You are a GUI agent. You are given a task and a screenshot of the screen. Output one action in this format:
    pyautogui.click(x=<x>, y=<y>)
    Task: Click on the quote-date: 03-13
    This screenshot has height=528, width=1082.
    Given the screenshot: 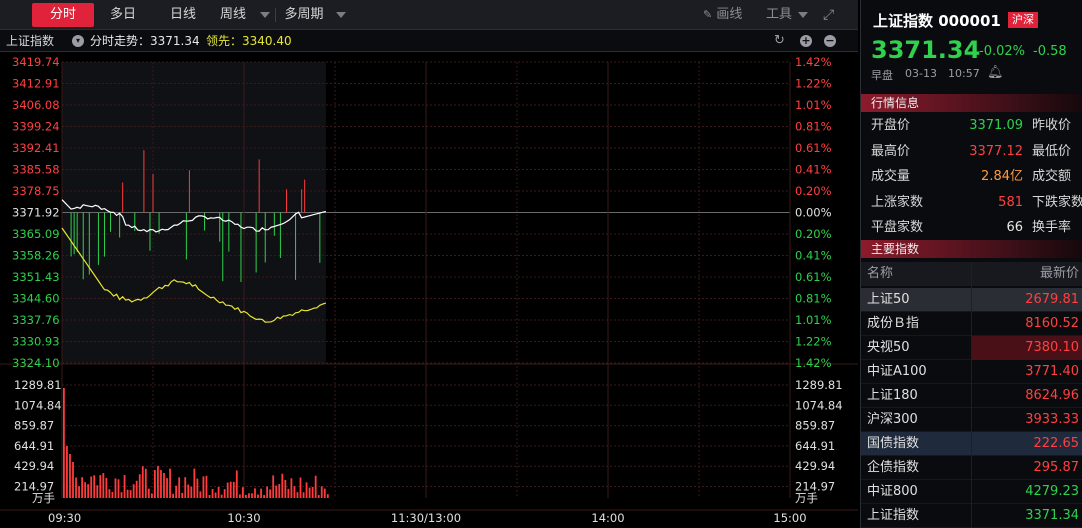 What is the action you would take?
    pyautogui.click(x=921, y=73)
    